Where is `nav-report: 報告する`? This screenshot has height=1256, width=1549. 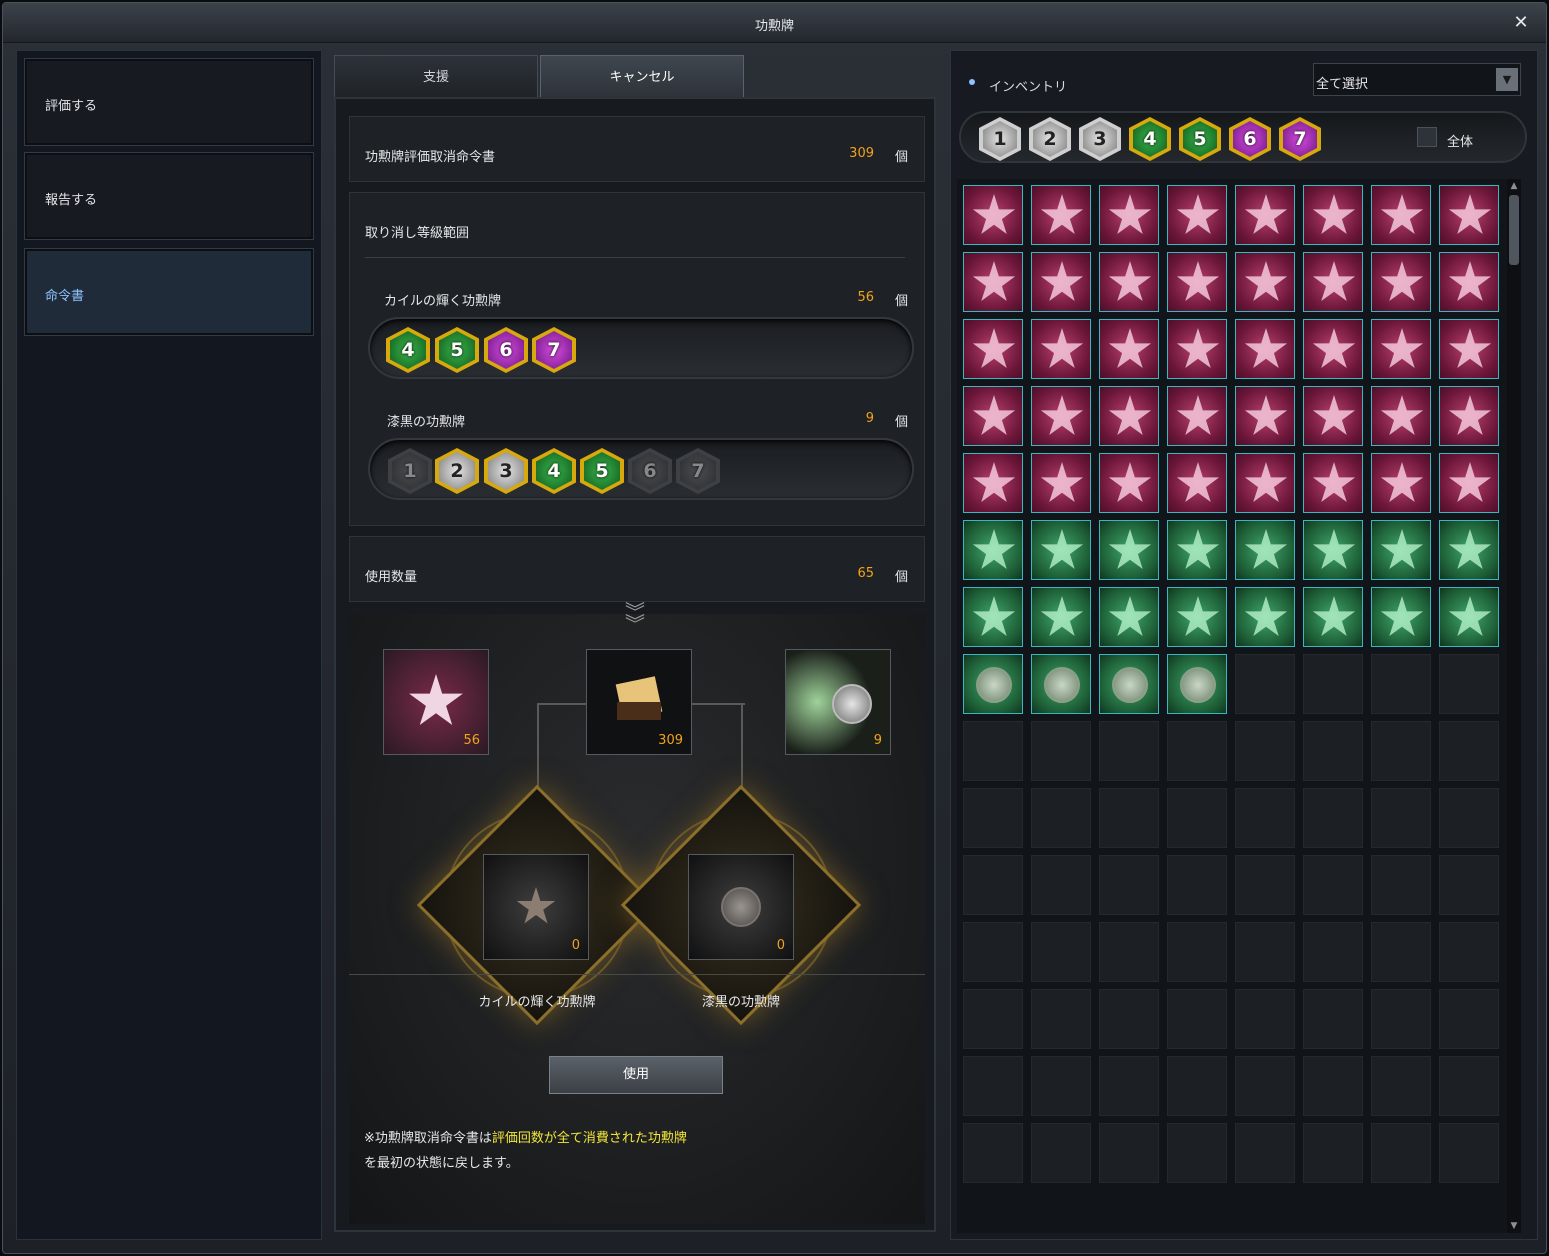
nav-report: 報告する is located at coordinates (169, 196).